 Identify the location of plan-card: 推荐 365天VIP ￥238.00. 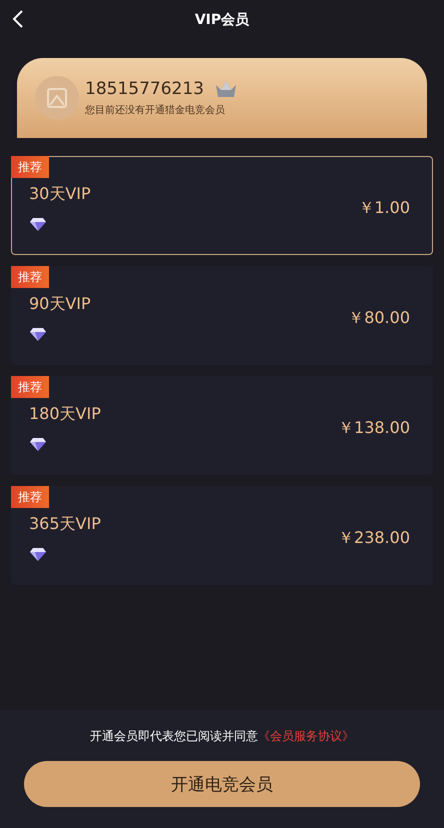
(222, 535).